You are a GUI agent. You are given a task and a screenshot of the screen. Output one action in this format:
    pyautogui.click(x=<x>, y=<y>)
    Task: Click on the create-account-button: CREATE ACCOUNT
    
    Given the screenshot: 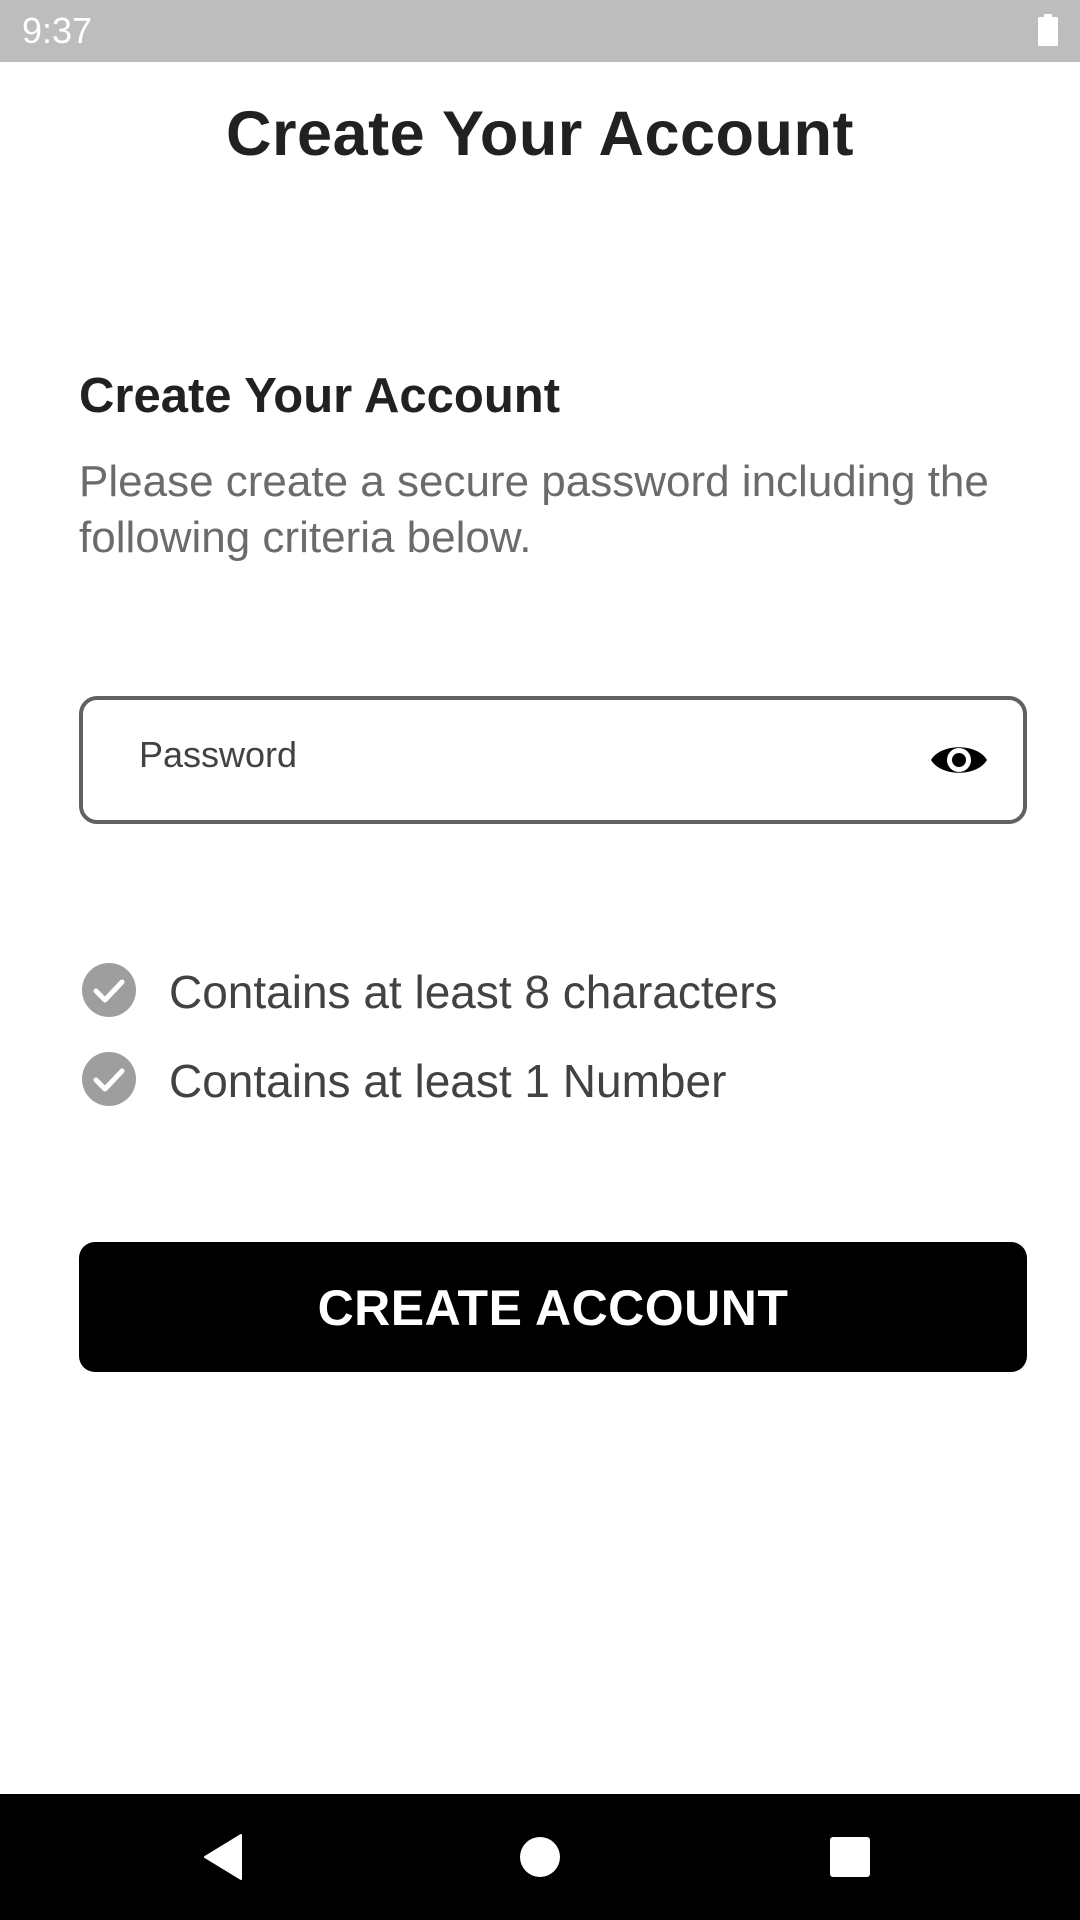 What is the action you would take?
    pyautogui.click(x=553, y=1307)
    